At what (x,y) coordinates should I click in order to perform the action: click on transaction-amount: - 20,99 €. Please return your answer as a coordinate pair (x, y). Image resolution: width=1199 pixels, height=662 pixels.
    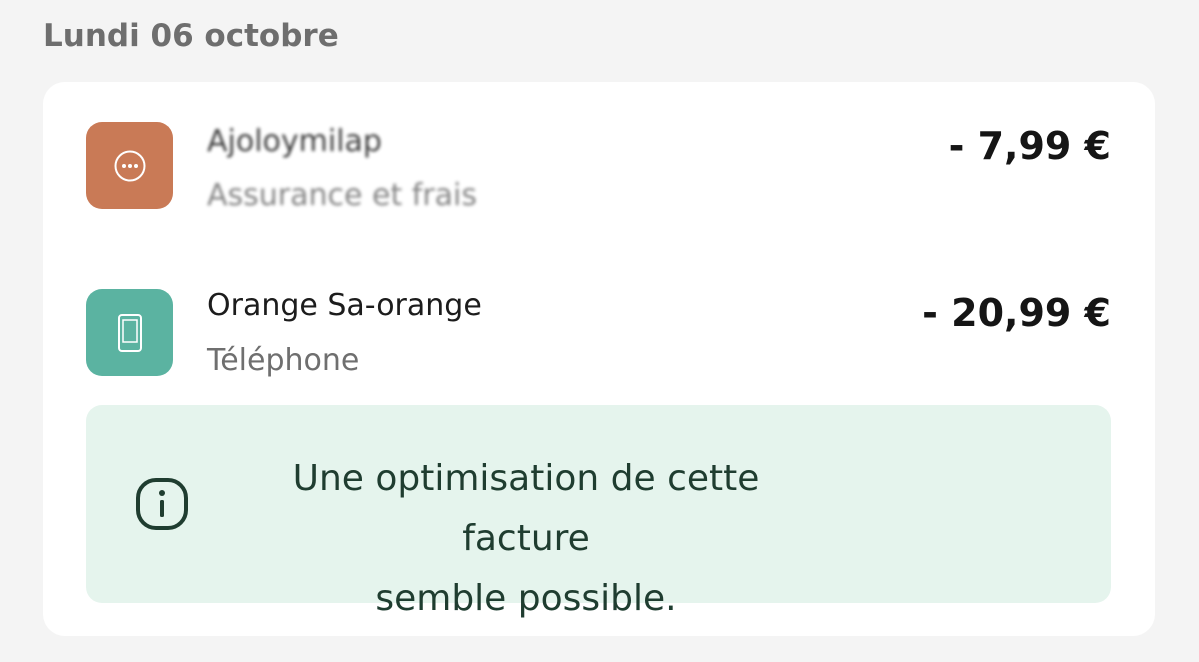
    Looking at the image, I should click on (1016, 313).